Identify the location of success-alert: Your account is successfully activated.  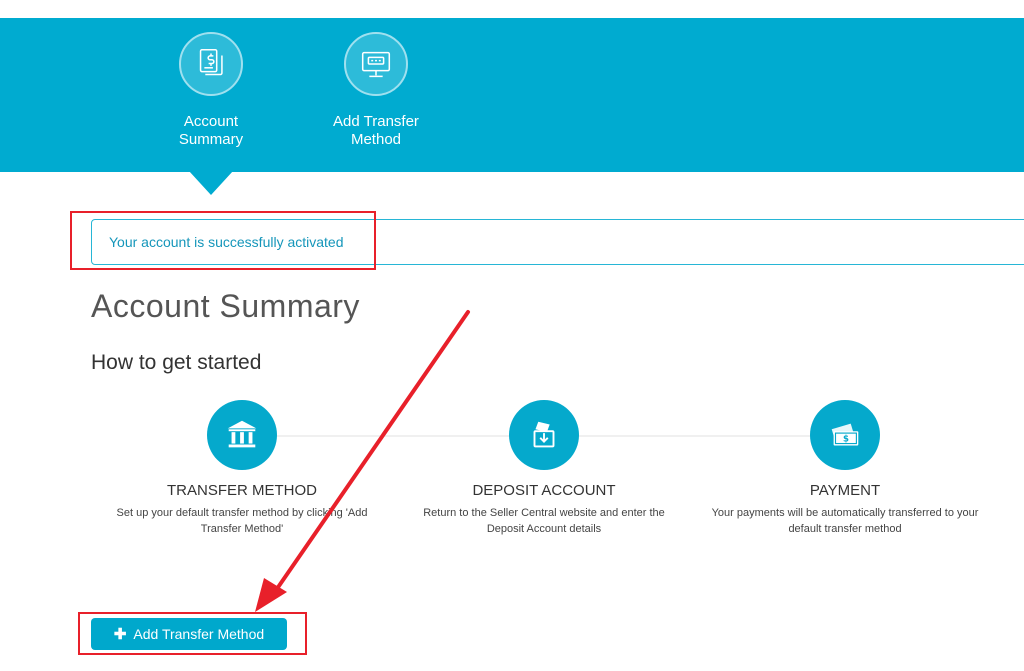
(557, 242).